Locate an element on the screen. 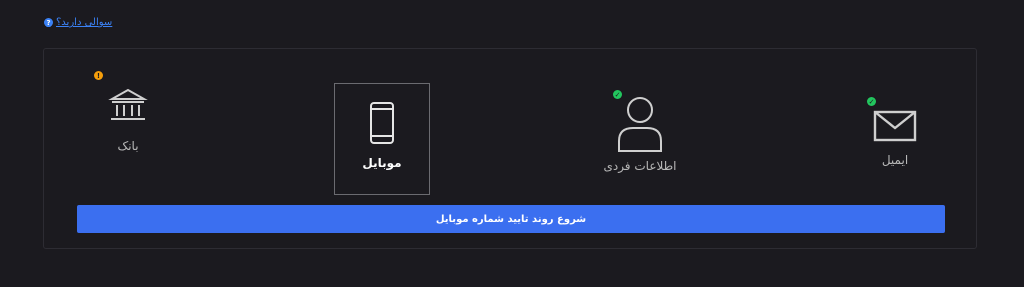 This screenshot has height=287, width=1024. step-personal-info: ✓ اطلاعات فردی is located at coordinates (640, 140).